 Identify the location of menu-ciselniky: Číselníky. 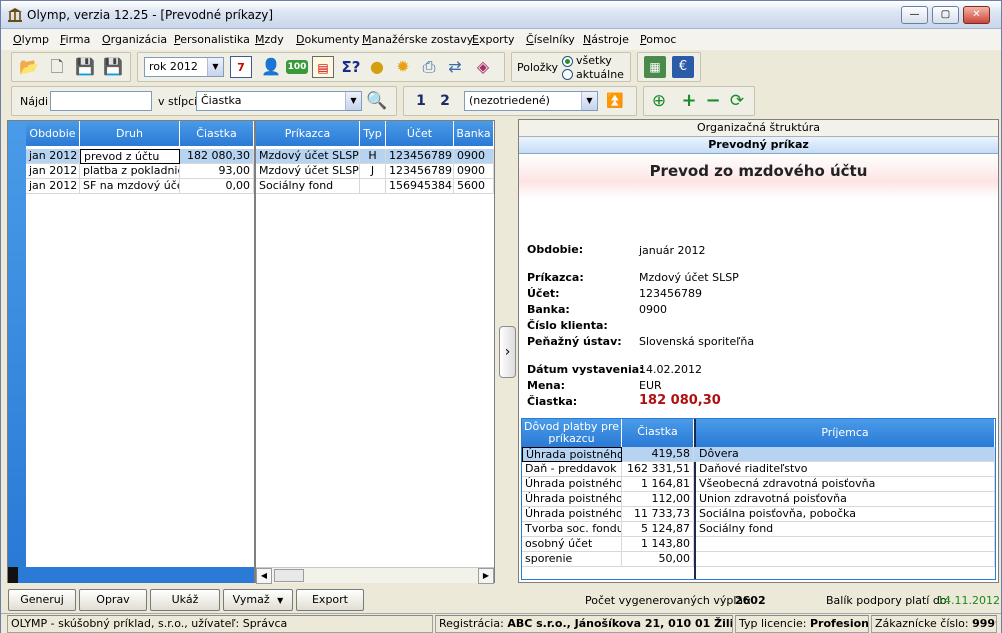
(550, 39).